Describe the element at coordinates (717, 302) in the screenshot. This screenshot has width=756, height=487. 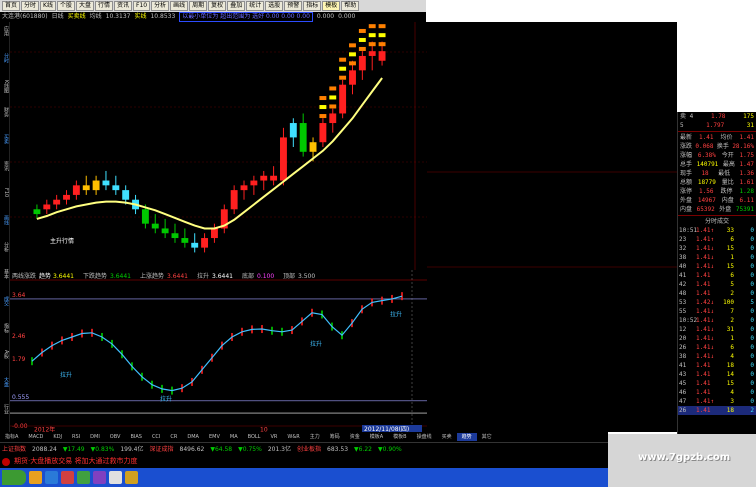
I see `tick-row: 53 1.42↓ 100 5` at that location.